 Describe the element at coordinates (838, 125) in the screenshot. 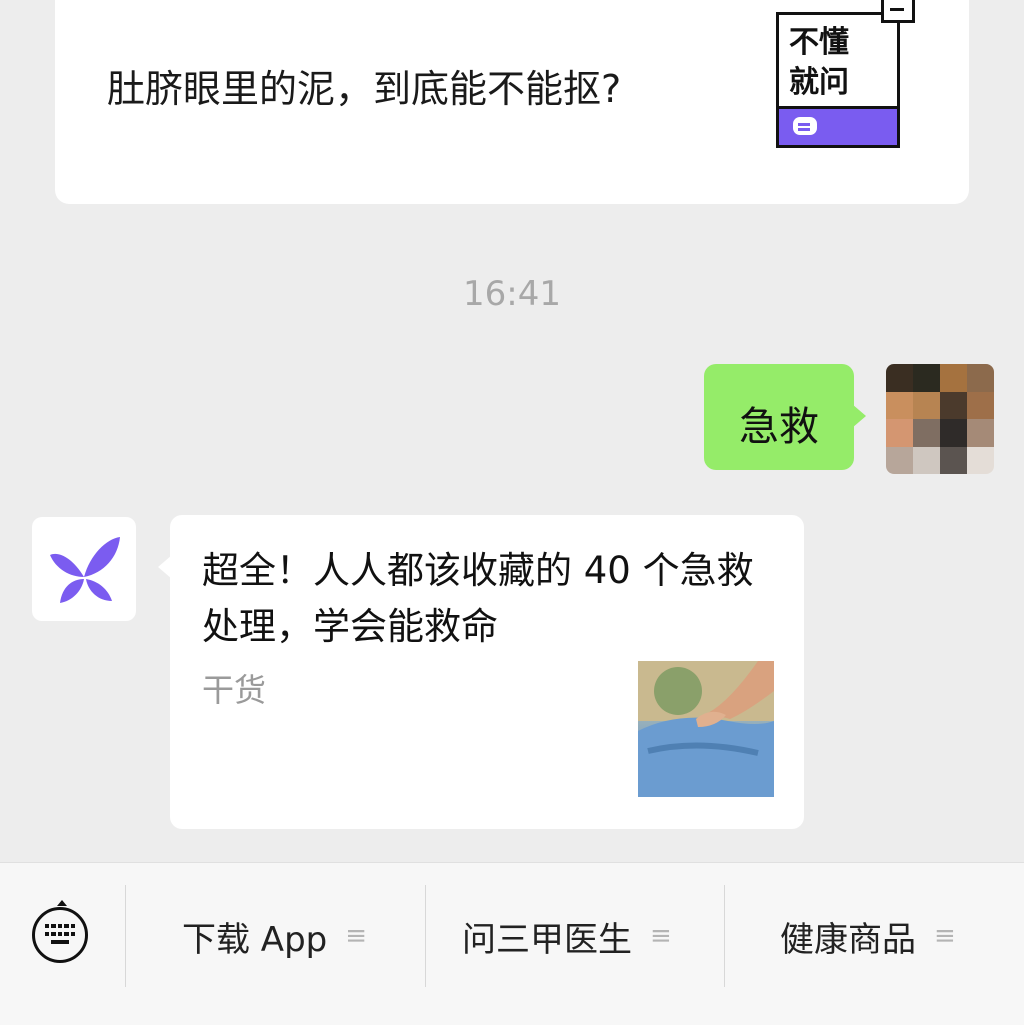

I see `badge-bar` at that location.